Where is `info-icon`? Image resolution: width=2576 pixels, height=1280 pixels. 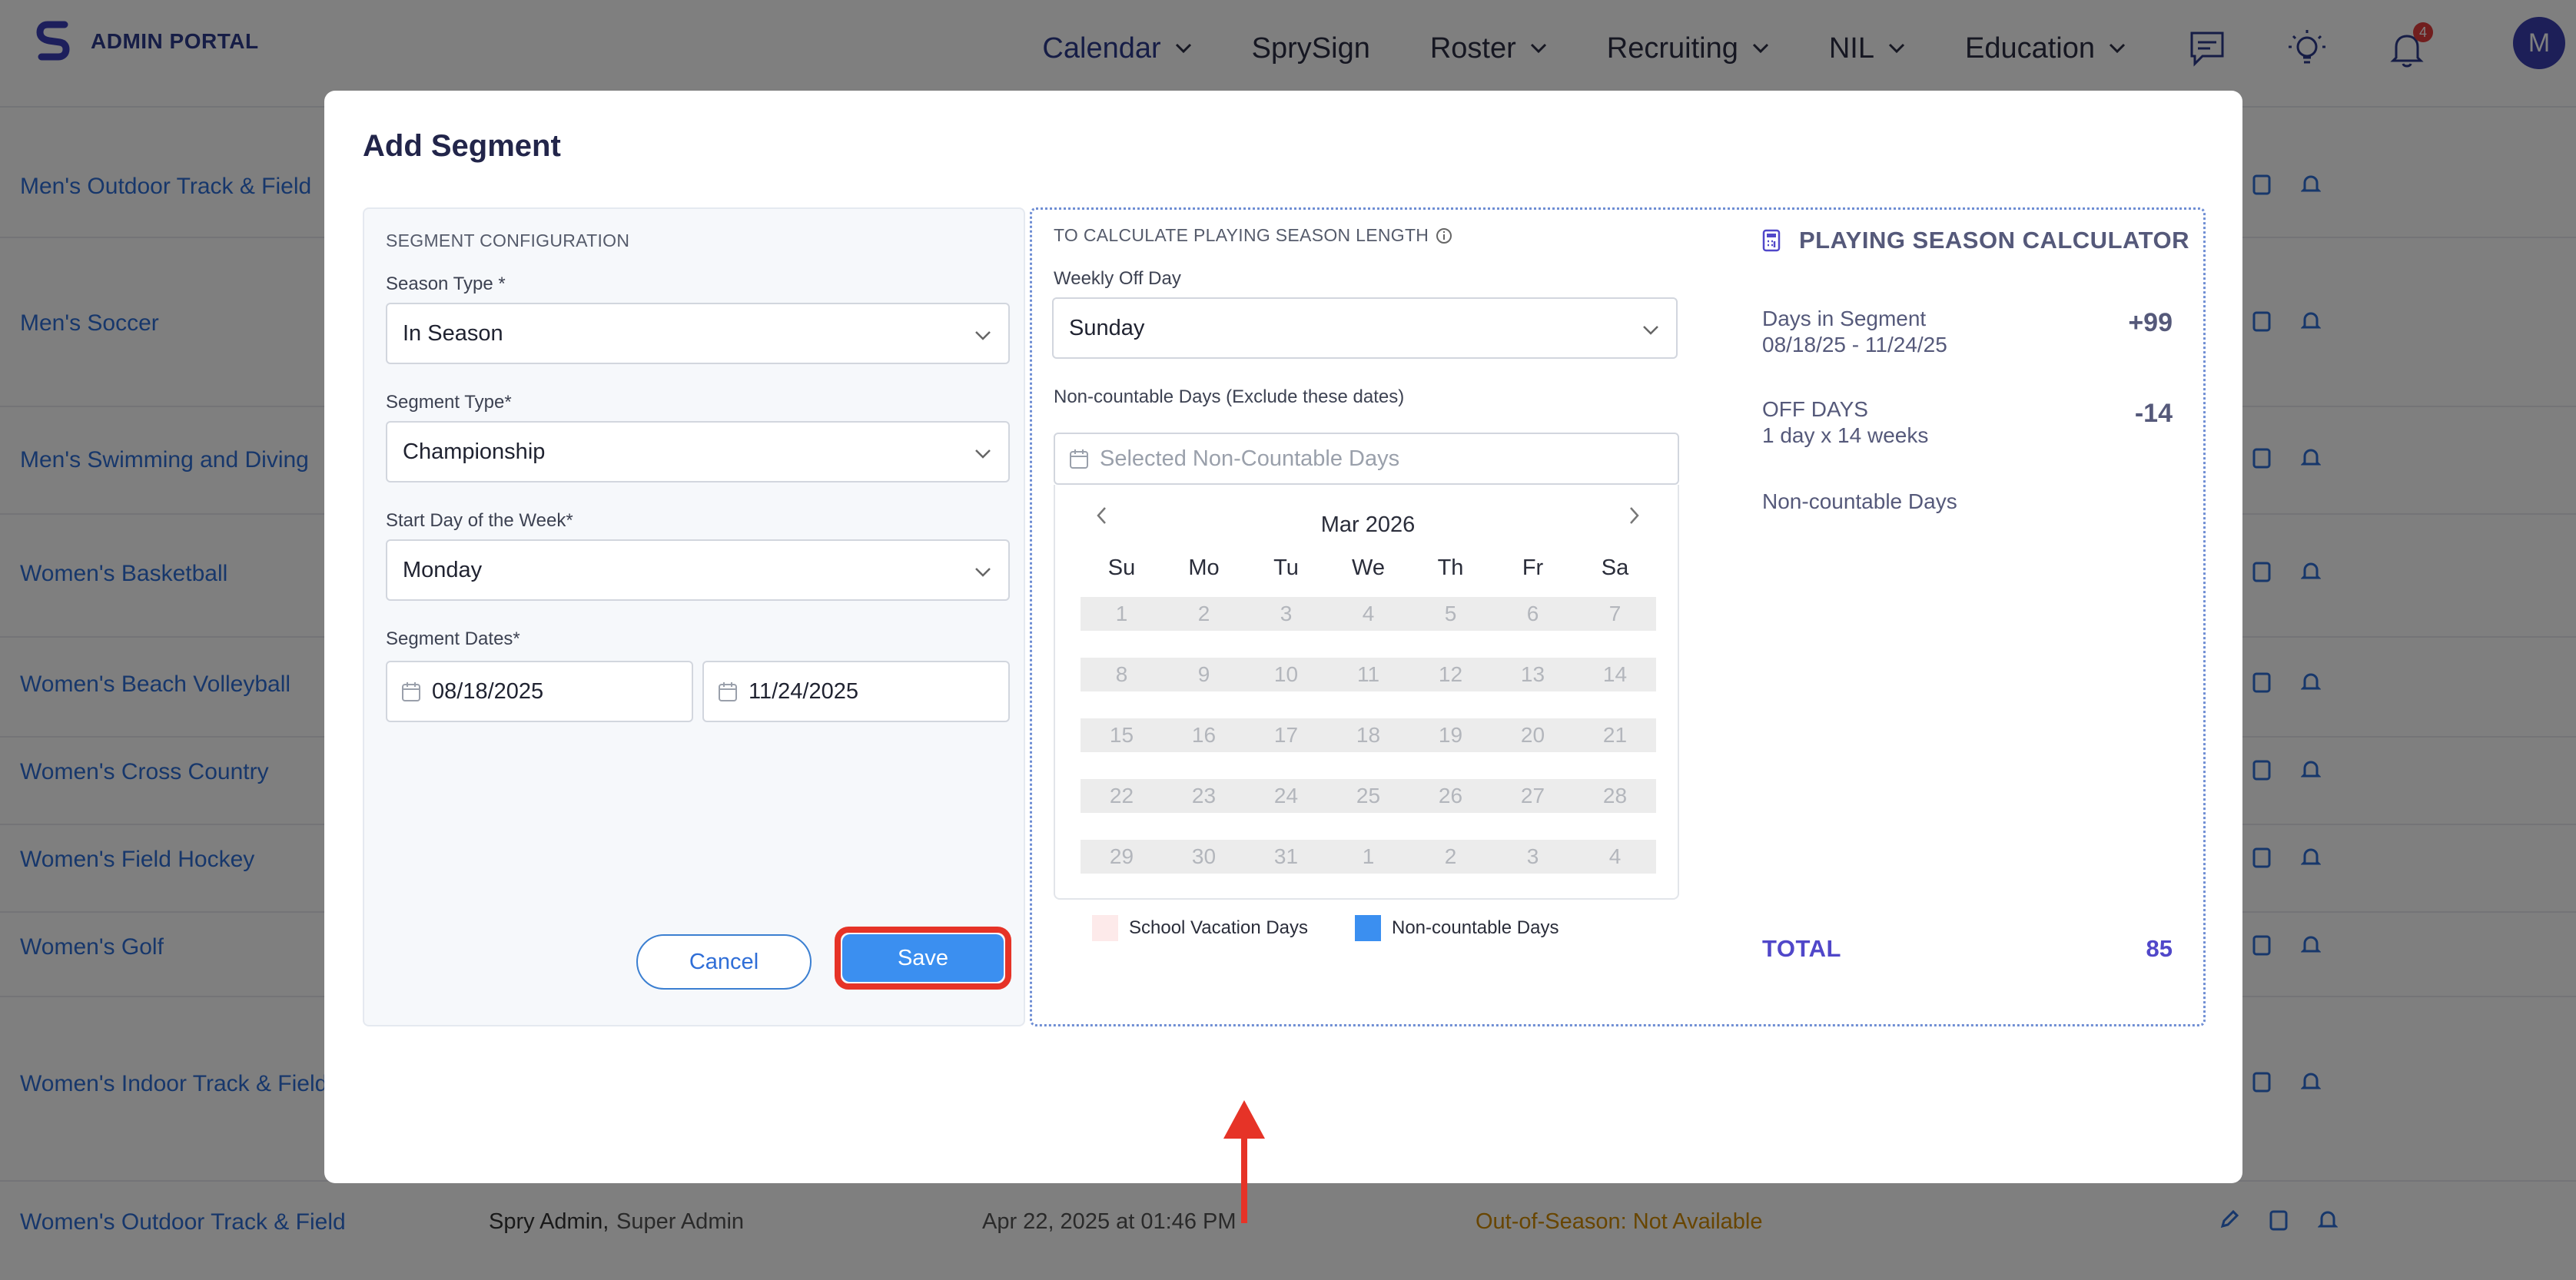
info-icon is located at coordinates (1444, 236).